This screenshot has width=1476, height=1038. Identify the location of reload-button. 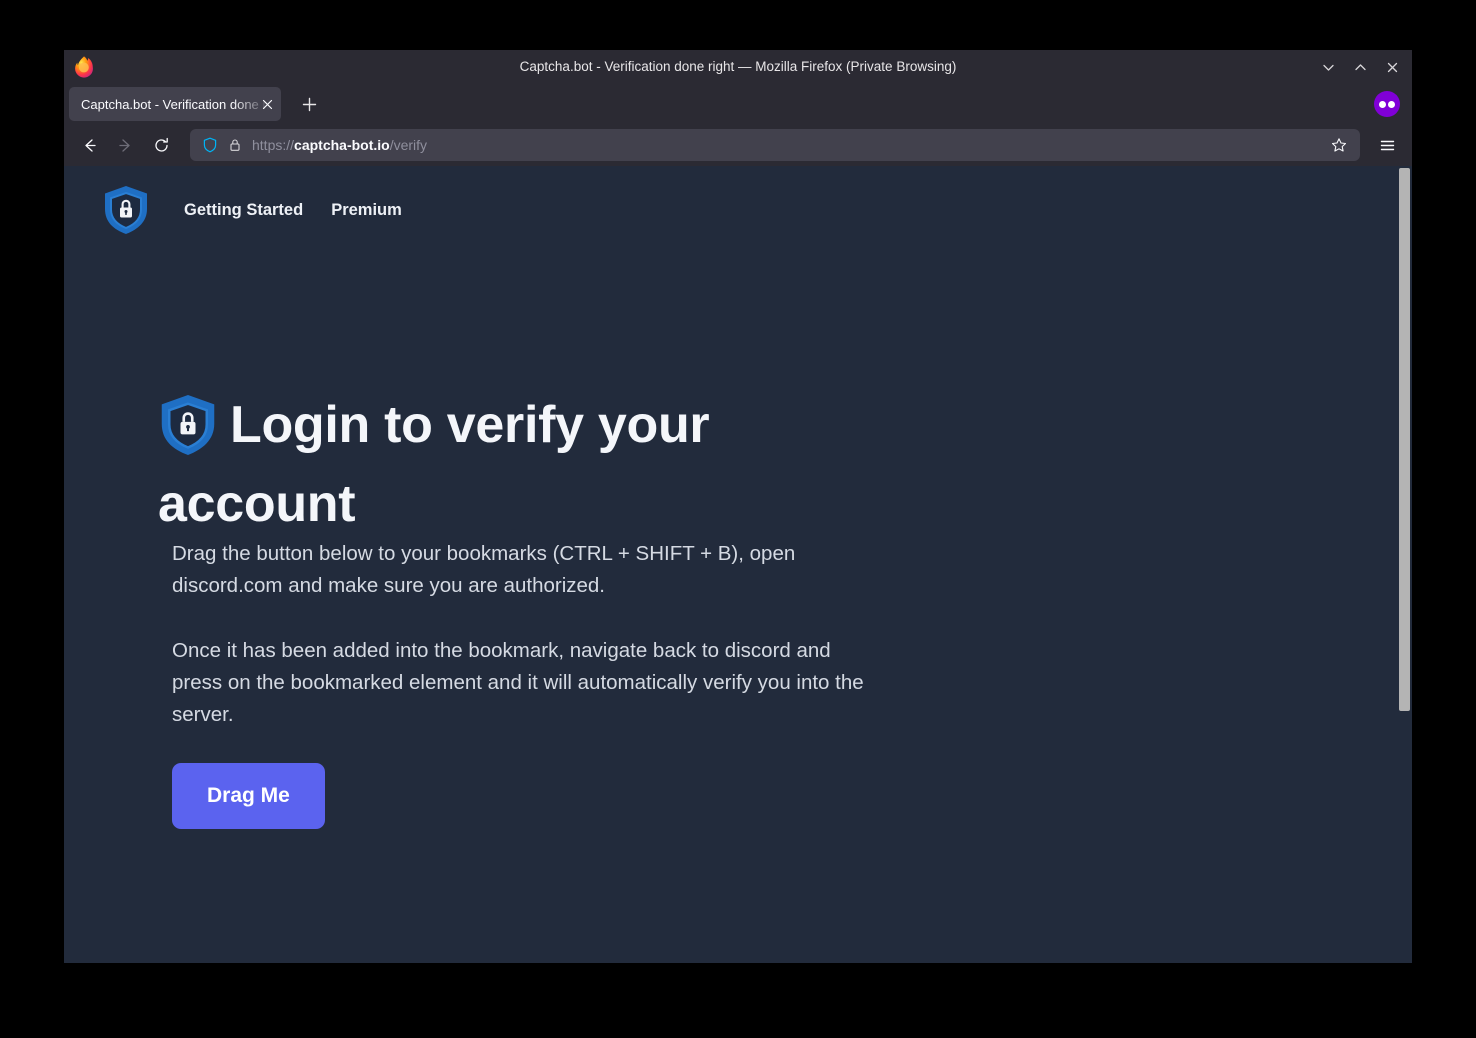
(161, 145).